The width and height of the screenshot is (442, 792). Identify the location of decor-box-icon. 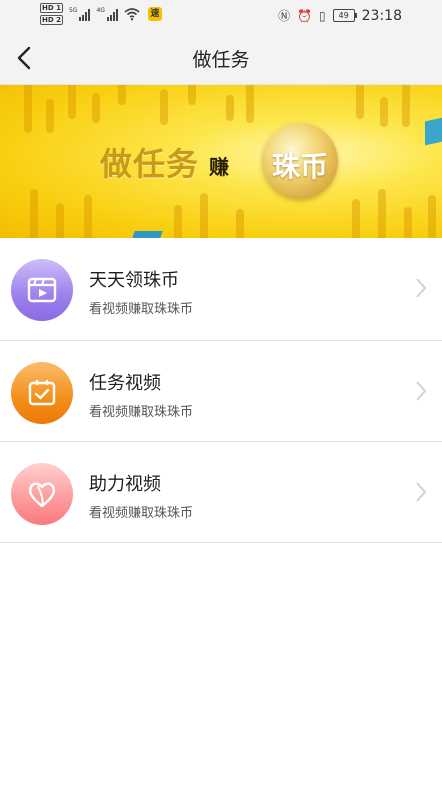
(433, 131).